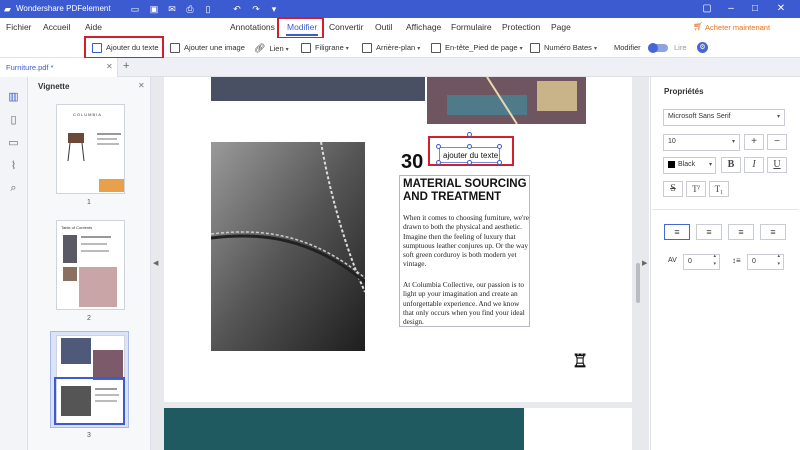 The image size is (800, 450). I want to click on link-label: Lien, so click(276, 48).